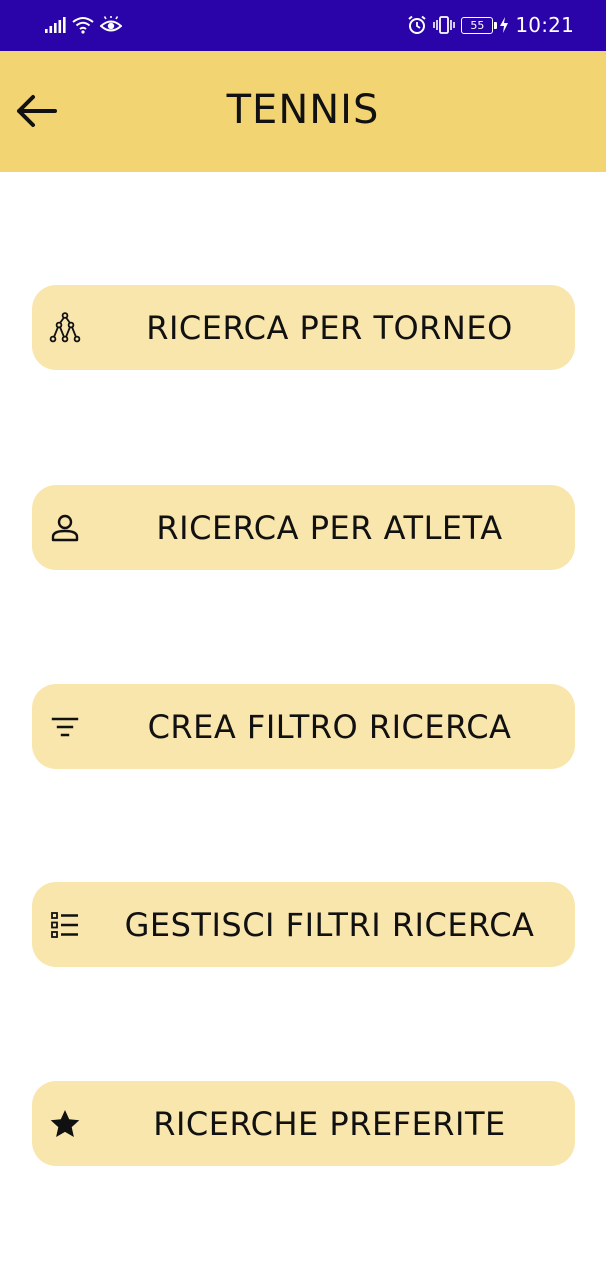 This screenshot has height=1280, width=606. What do you see at coordinates (417, 24) in the screenshot?
I see `alarm-icon` at bounding box center [417, 24].